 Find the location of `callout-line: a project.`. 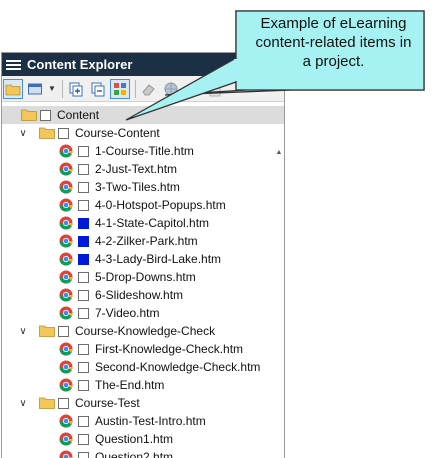

callout-line: a project. is located at coordinates (333, 61).